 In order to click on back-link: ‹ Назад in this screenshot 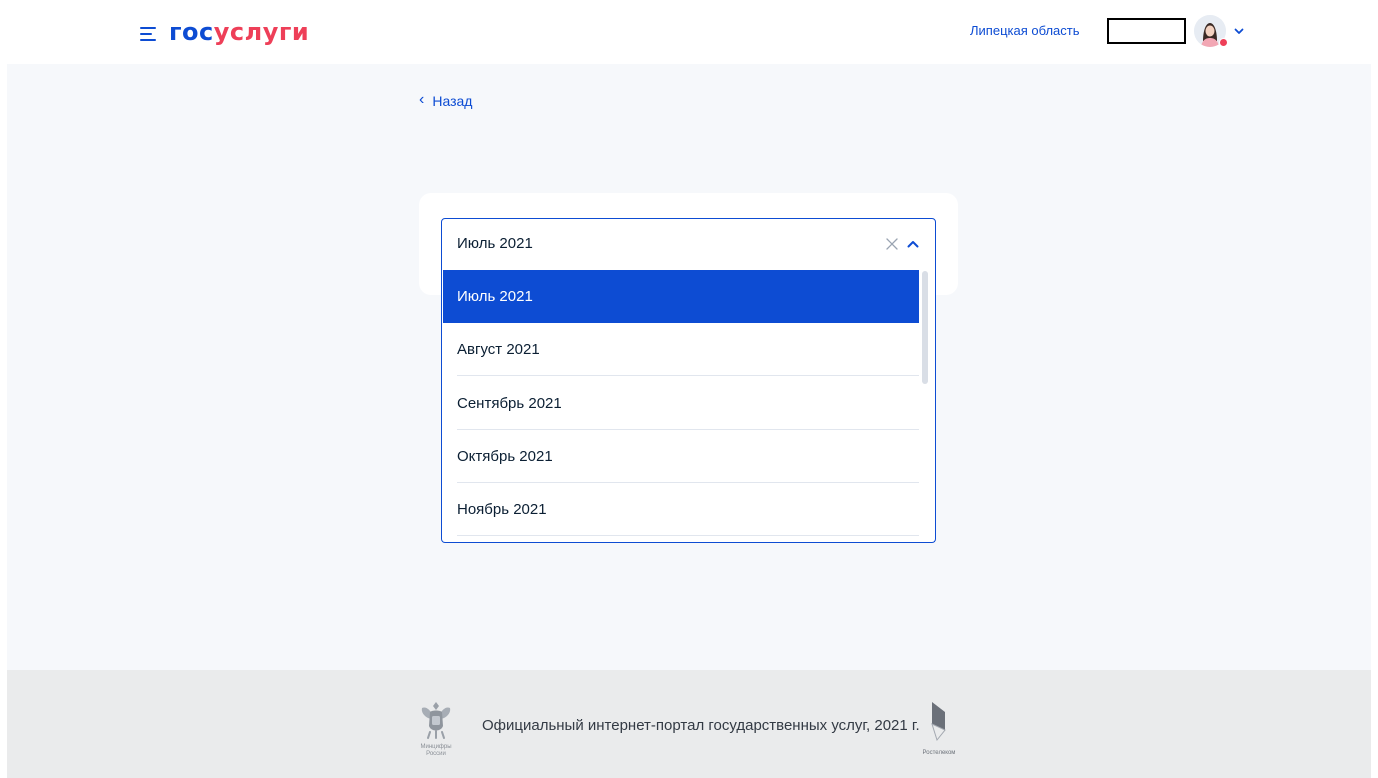, I will do `click(445, 101)`.